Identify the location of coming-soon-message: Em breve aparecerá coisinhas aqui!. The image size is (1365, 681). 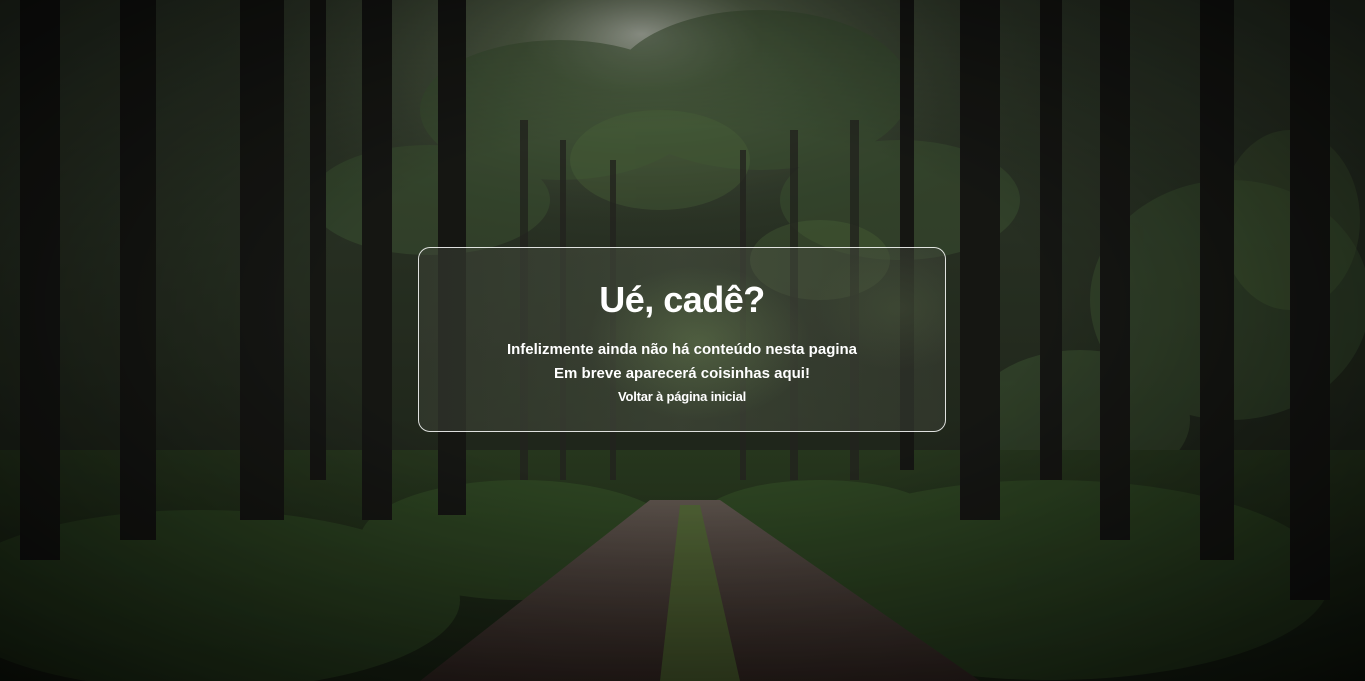
(682, 373).